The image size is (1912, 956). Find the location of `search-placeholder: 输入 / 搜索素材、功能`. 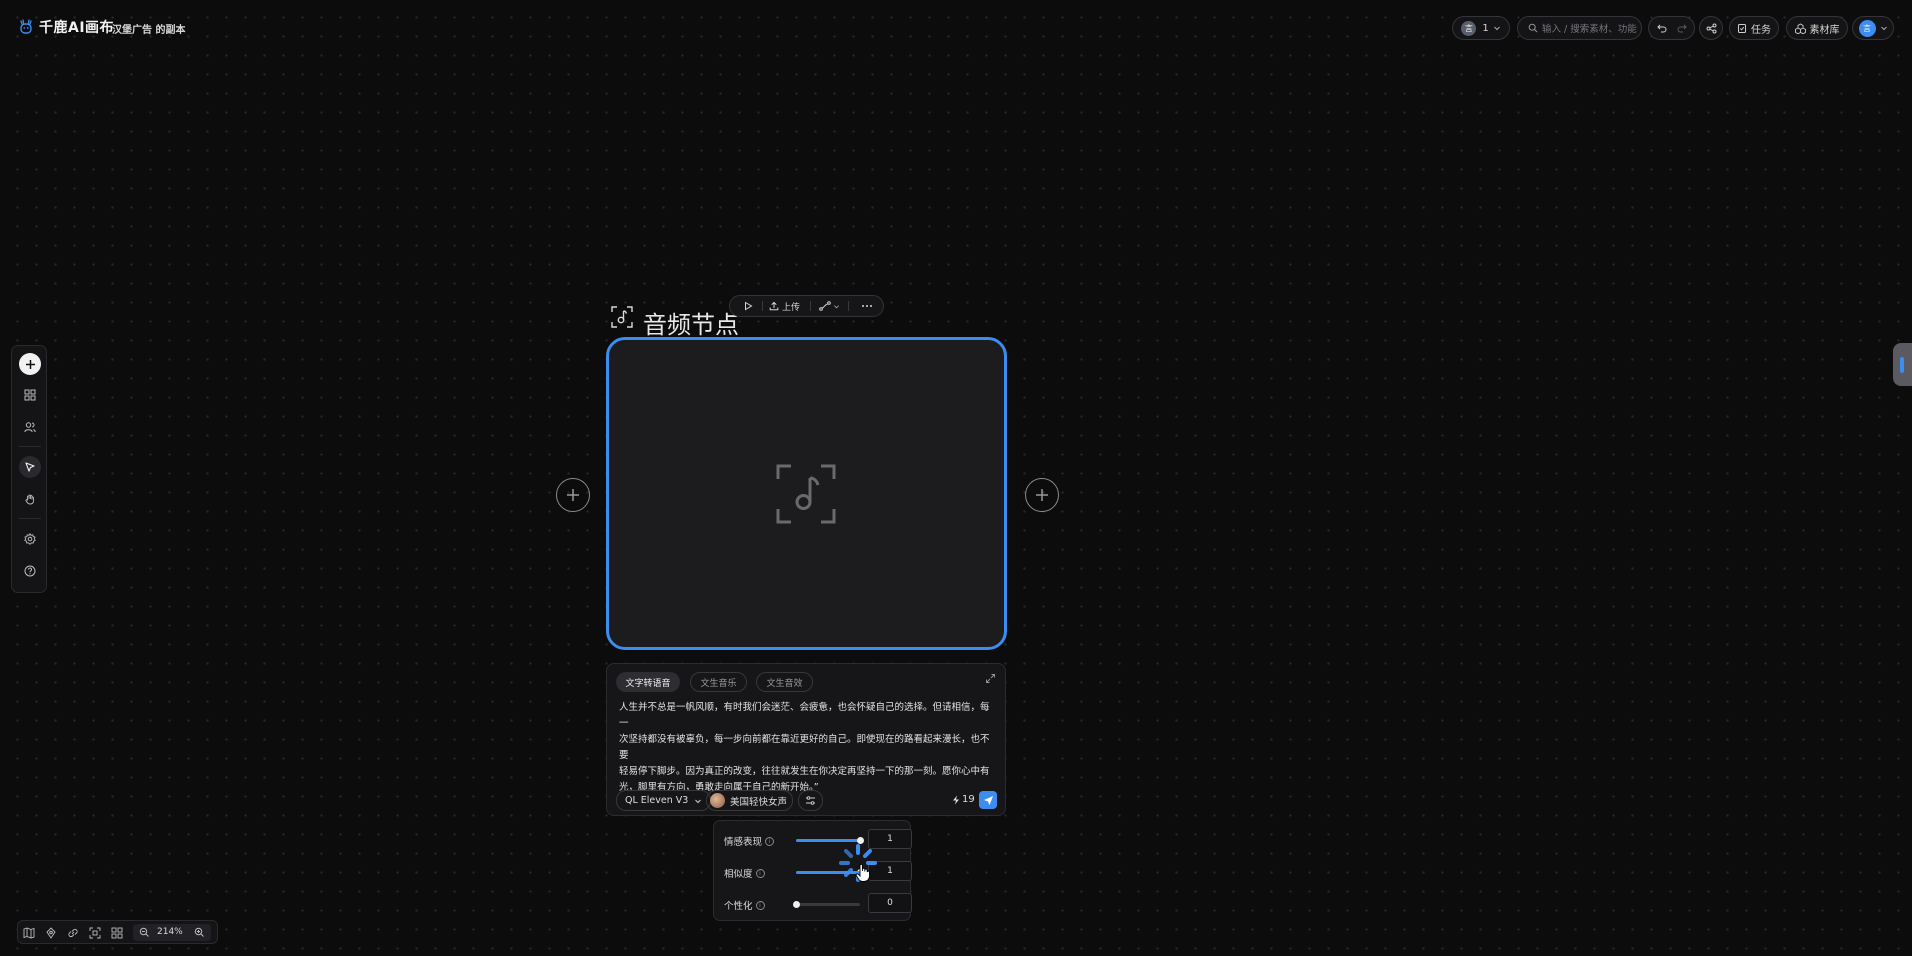

search-placeholder: 输入 / 搜索素材、功能 is located at coordinates (1589, 29).